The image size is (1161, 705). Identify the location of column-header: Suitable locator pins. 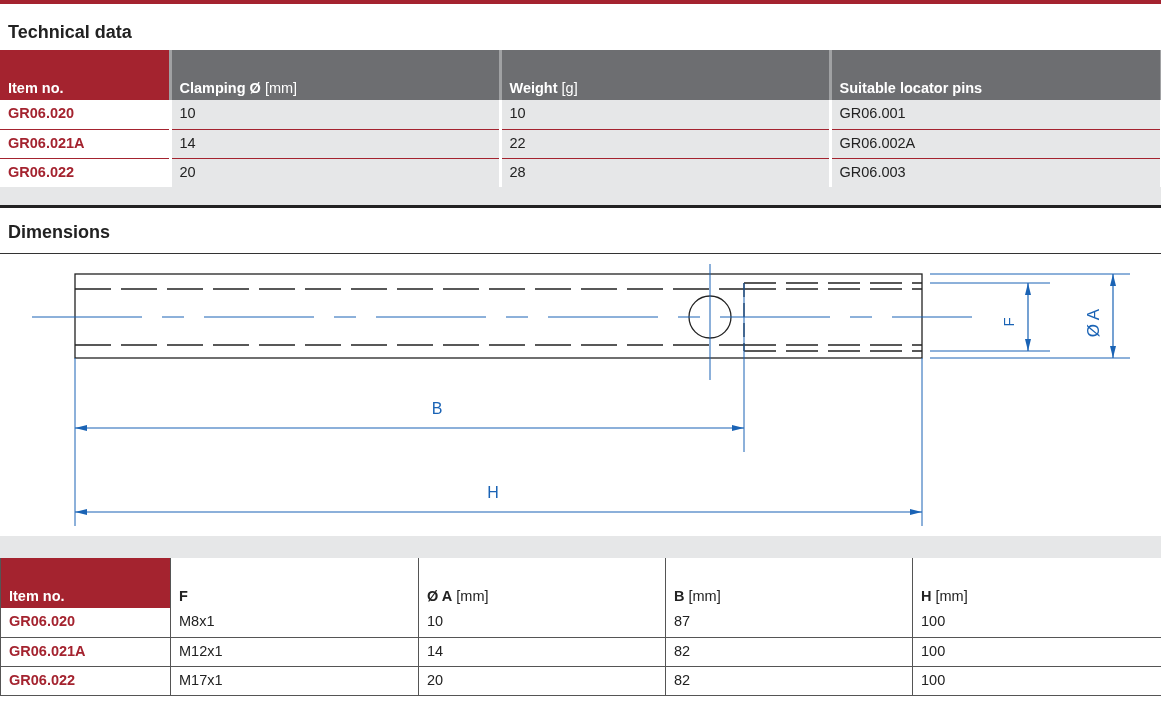
(995, 75).